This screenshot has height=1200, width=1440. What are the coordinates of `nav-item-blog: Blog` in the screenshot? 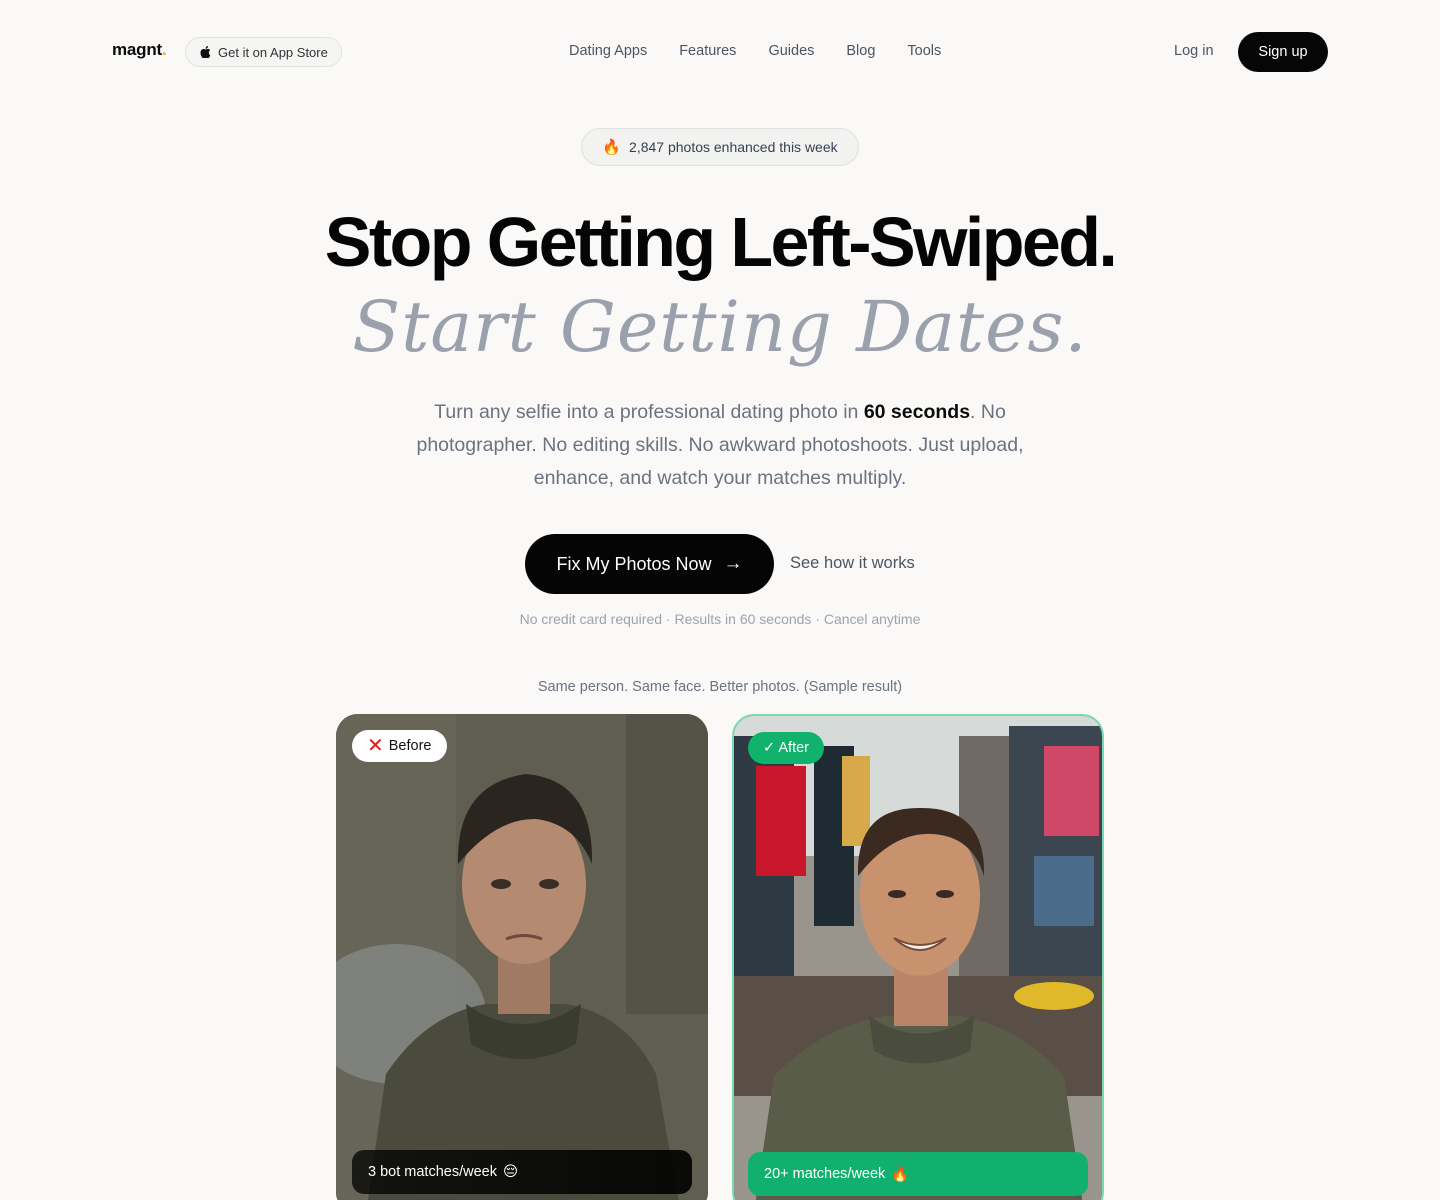 It's located at (860, 51).